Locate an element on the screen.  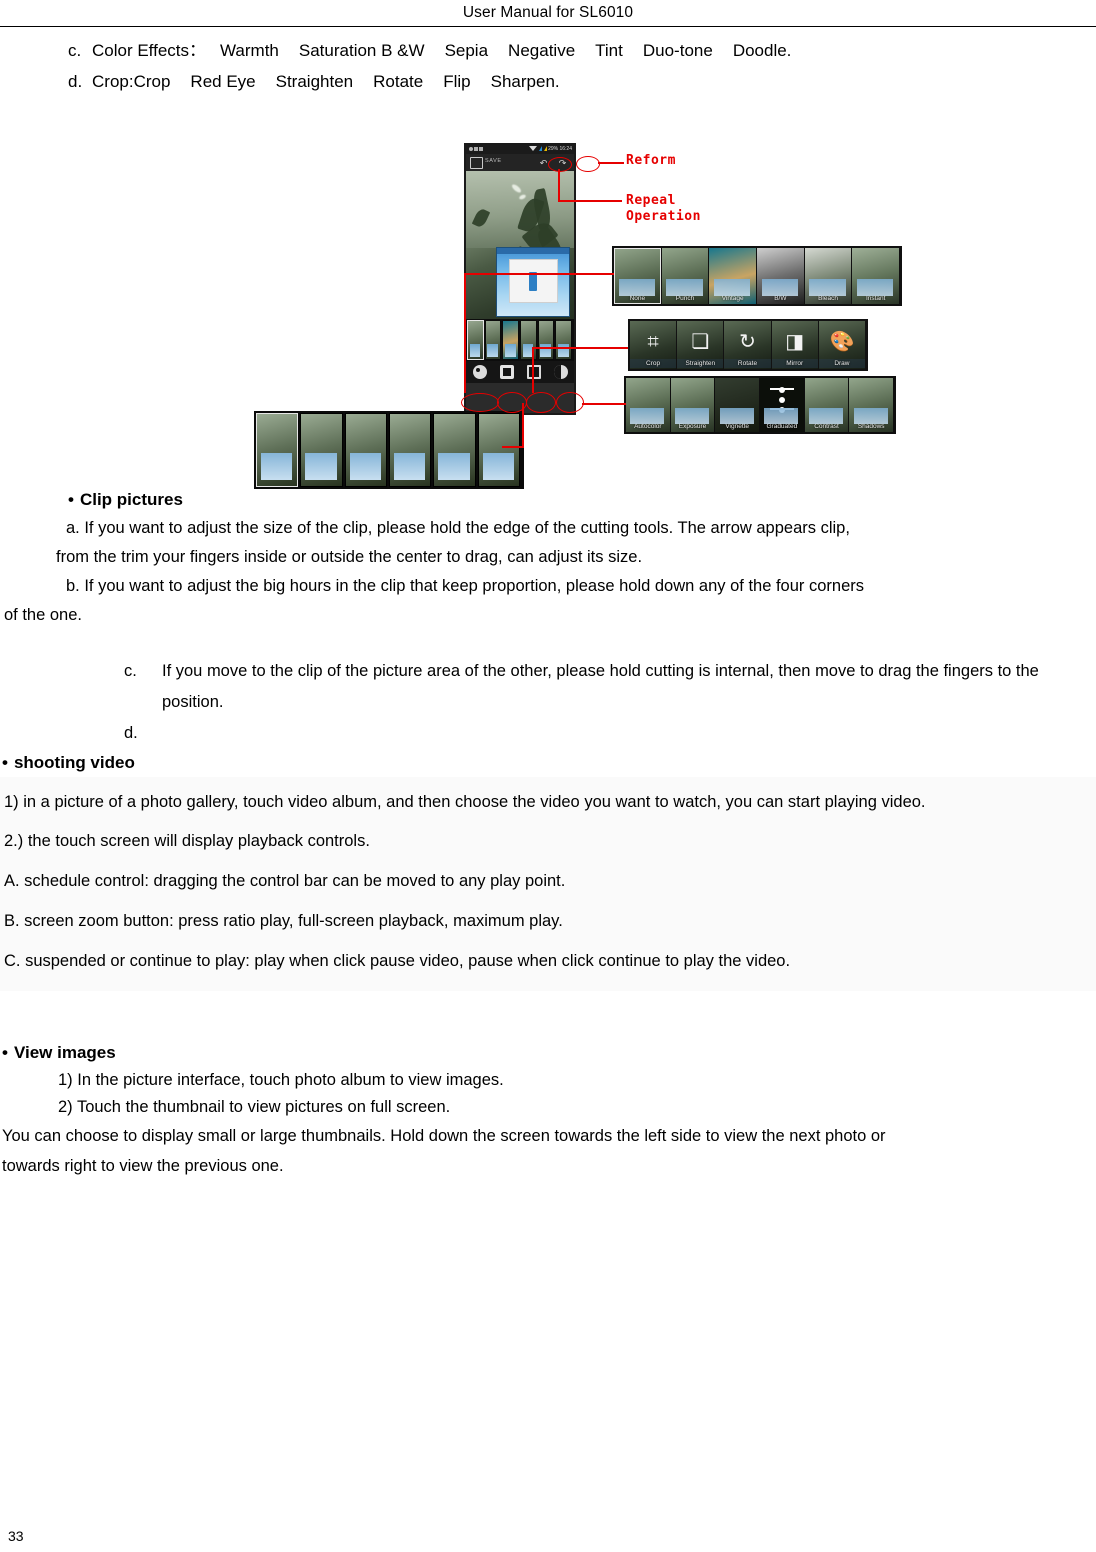
list-d-item-0: Red Eye is located at coordinates (223, 81).